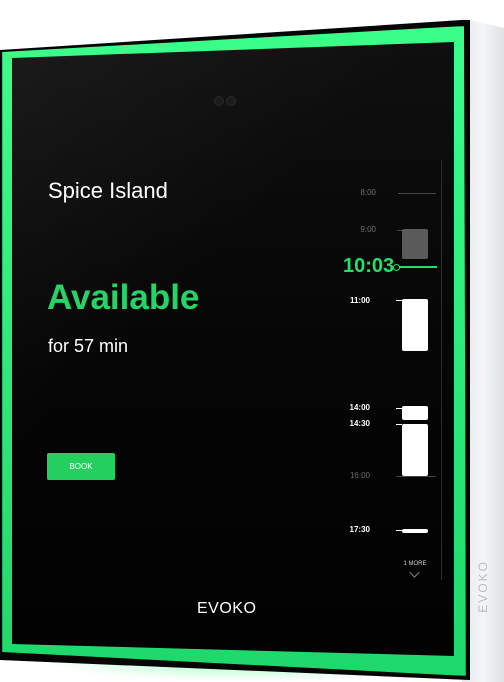  What do you see at coordinates (359, 300) in the screenshot?
I see `time-label-11: 11:00` at bounding box center [359, 300].